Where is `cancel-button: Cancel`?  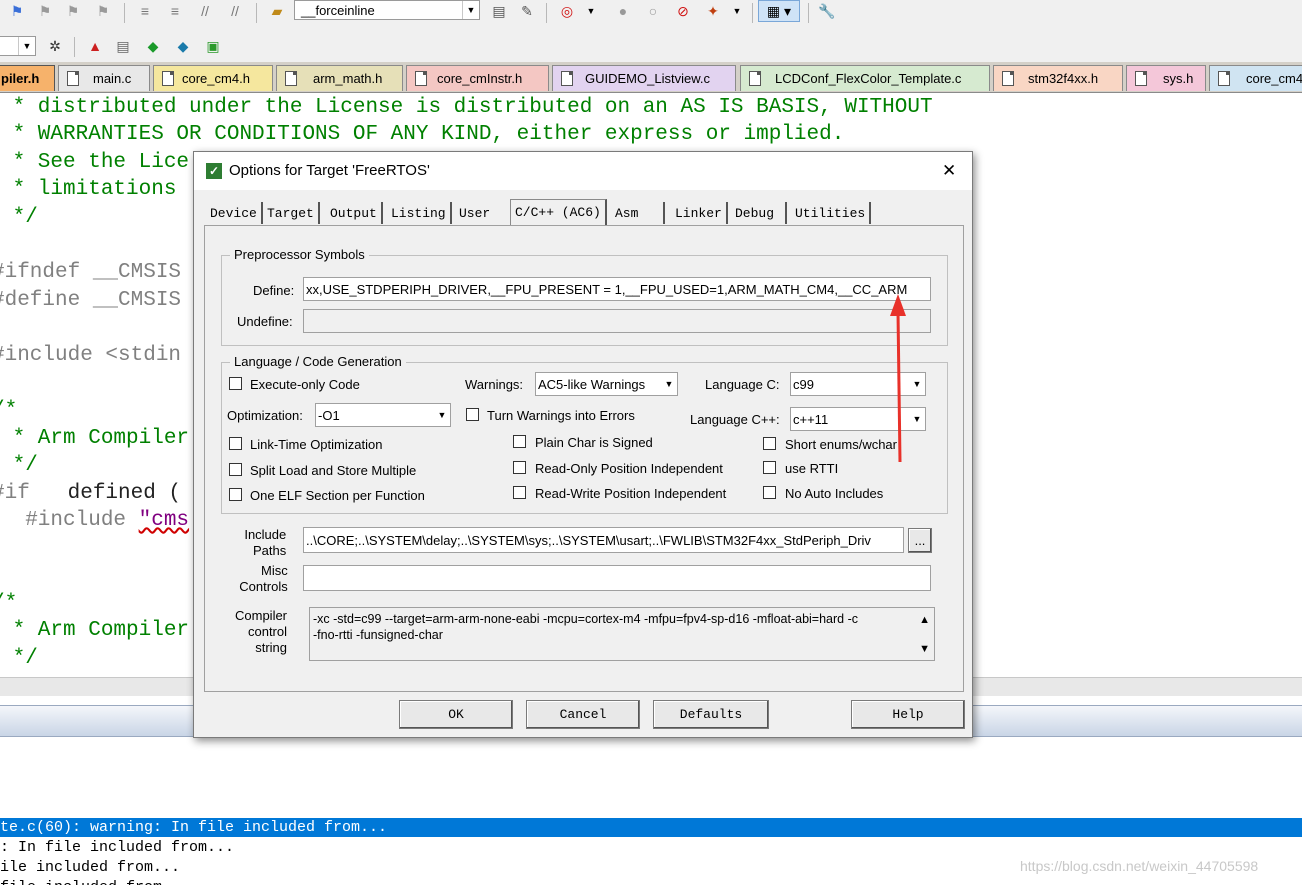
cancel-button: Cancel is located at coordinates (583, 714).